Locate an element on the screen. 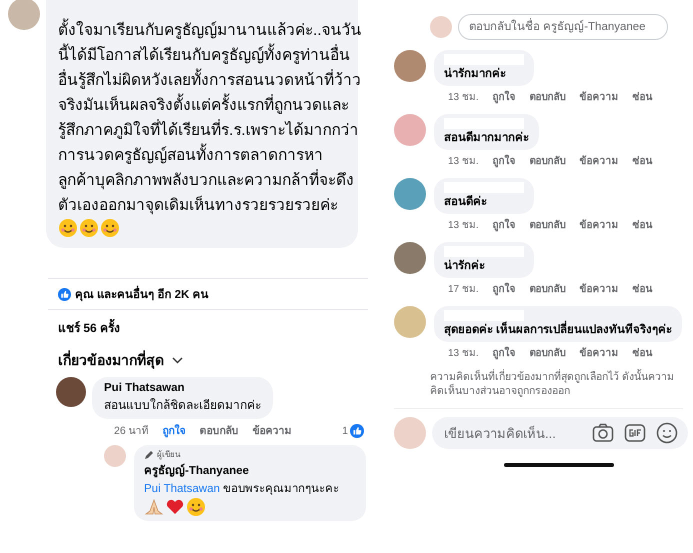 Image resolution: width=693 pixels, height=553 pixels. chevron-down-icon is located at coordinates (177, 360).